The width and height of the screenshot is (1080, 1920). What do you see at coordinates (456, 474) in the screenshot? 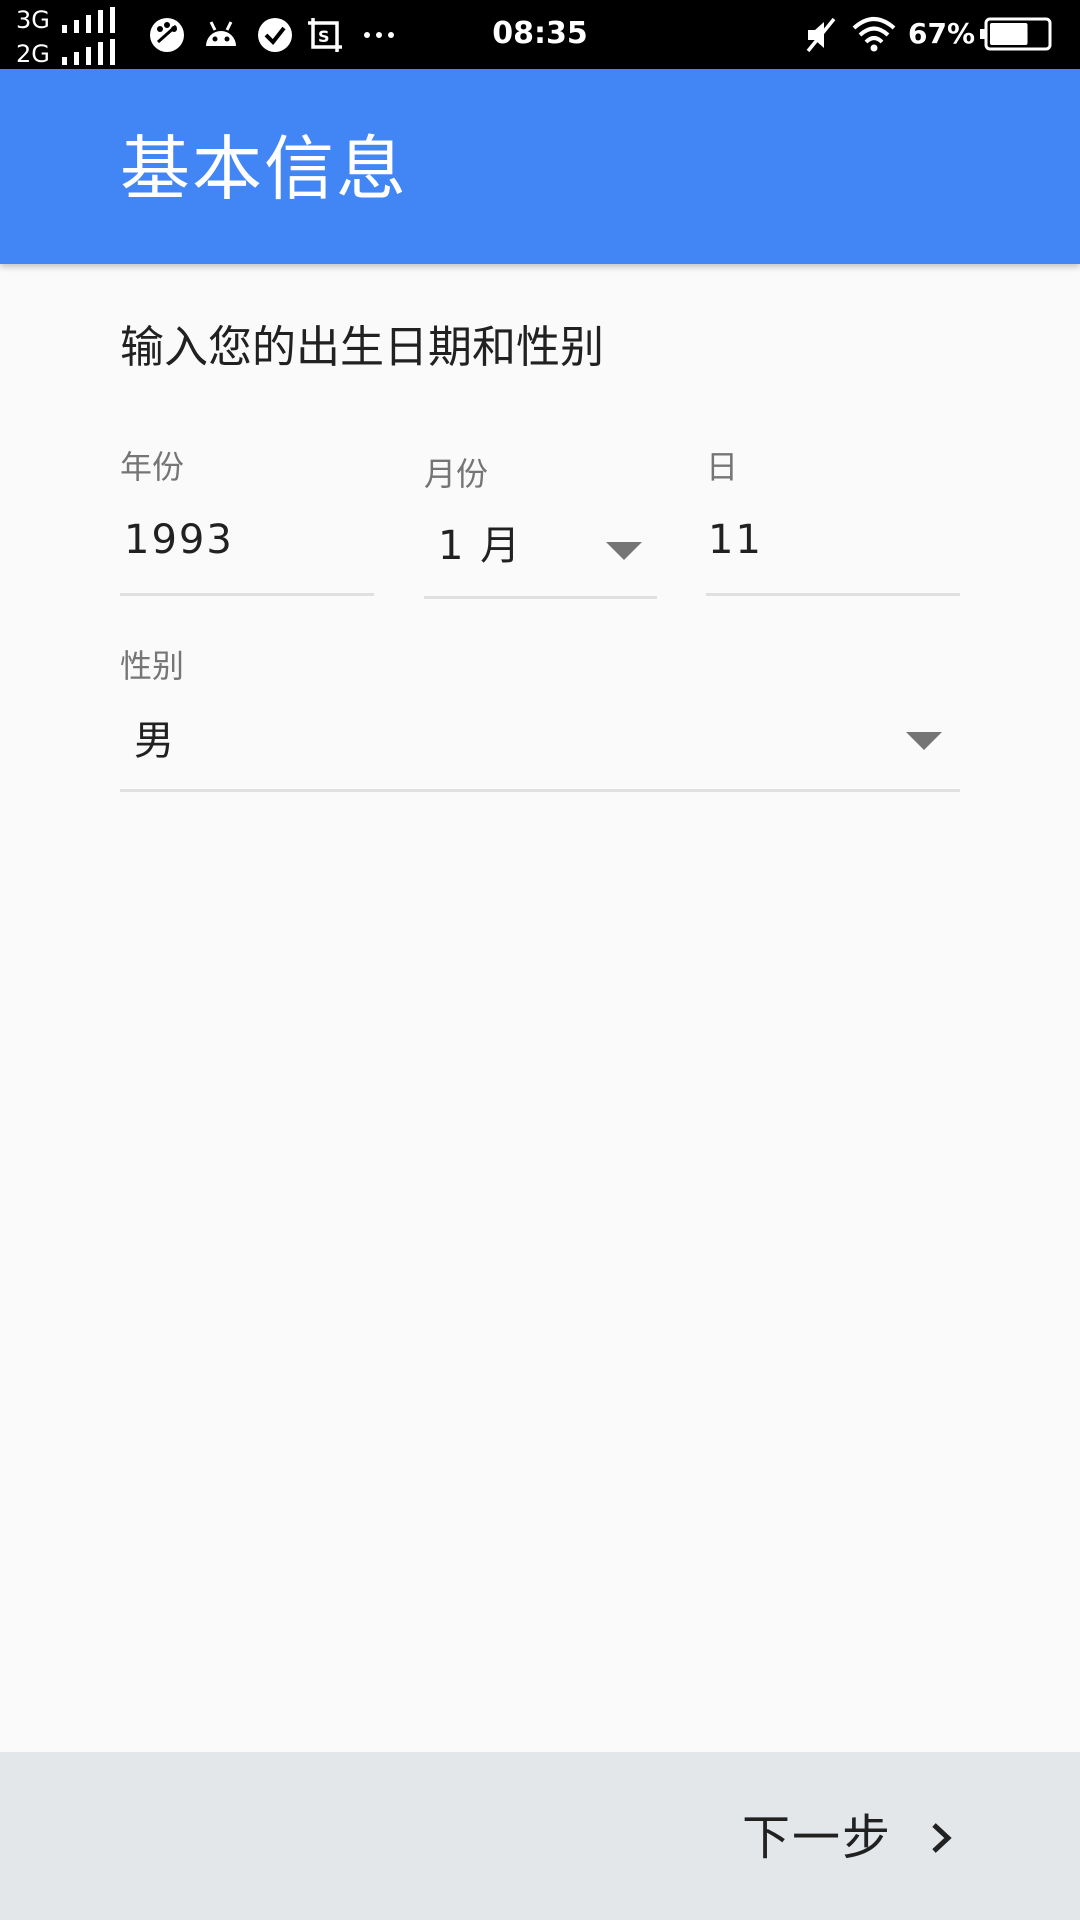
I see `month-label: 月份` at bounding box center [456, 474].